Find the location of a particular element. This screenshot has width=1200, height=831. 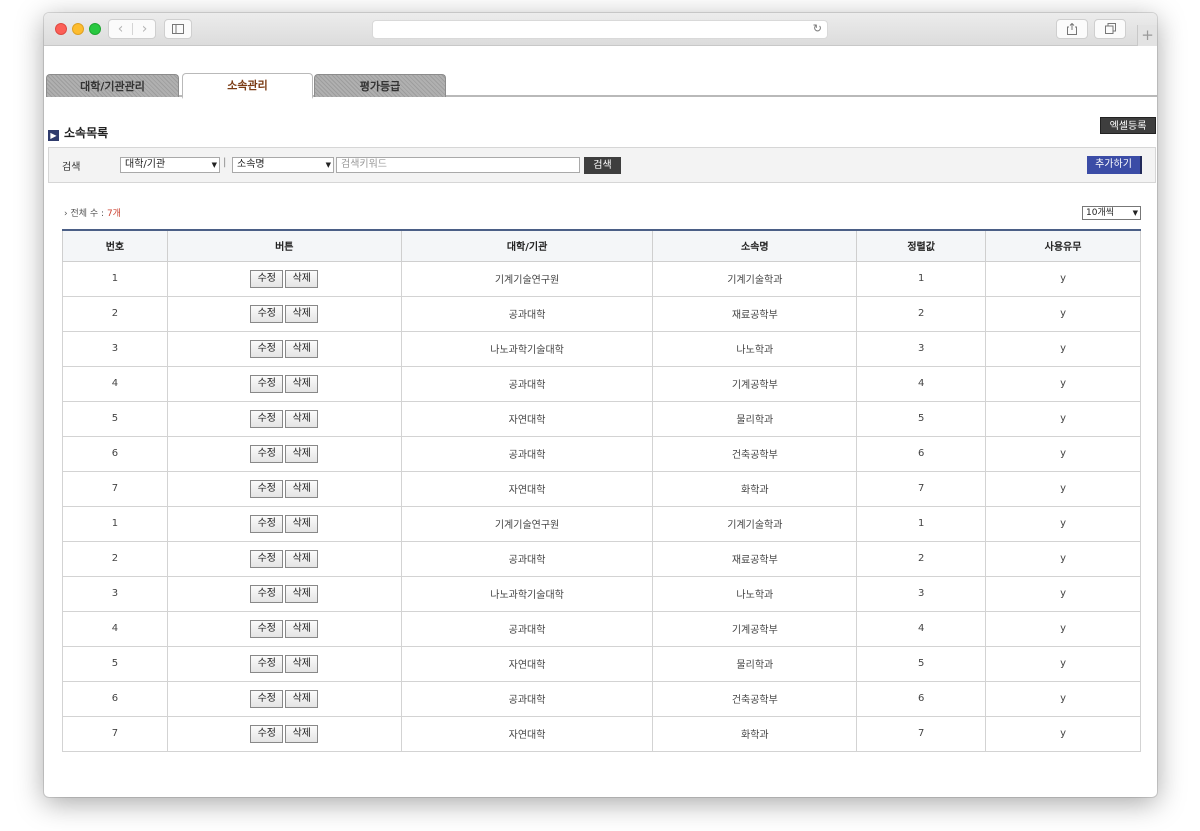

excel-upload-button: 엑셀등록 is located at coordinates (1128, 125).